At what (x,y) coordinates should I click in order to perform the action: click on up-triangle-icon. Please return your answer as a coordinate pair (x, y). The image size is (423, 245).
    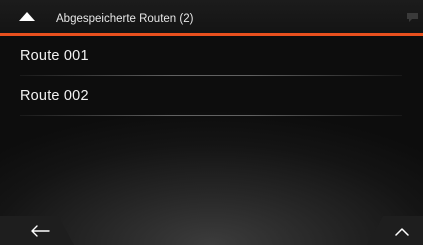
    Looking at the image, I should click on (27, 16).